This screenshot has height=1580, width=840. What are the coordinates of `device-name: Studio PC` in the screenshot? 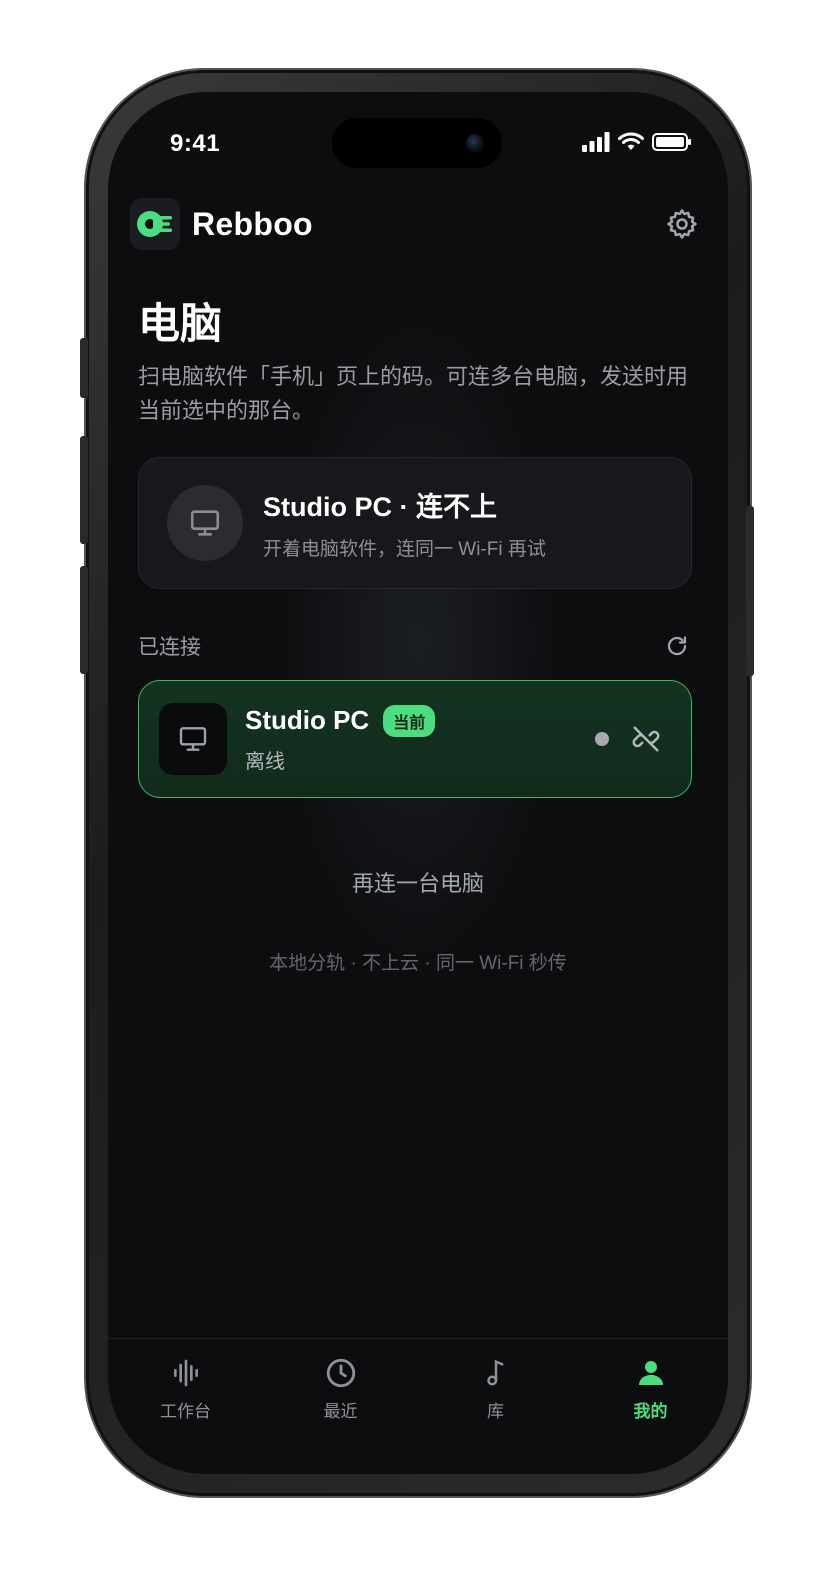 It's located at (307, 720).